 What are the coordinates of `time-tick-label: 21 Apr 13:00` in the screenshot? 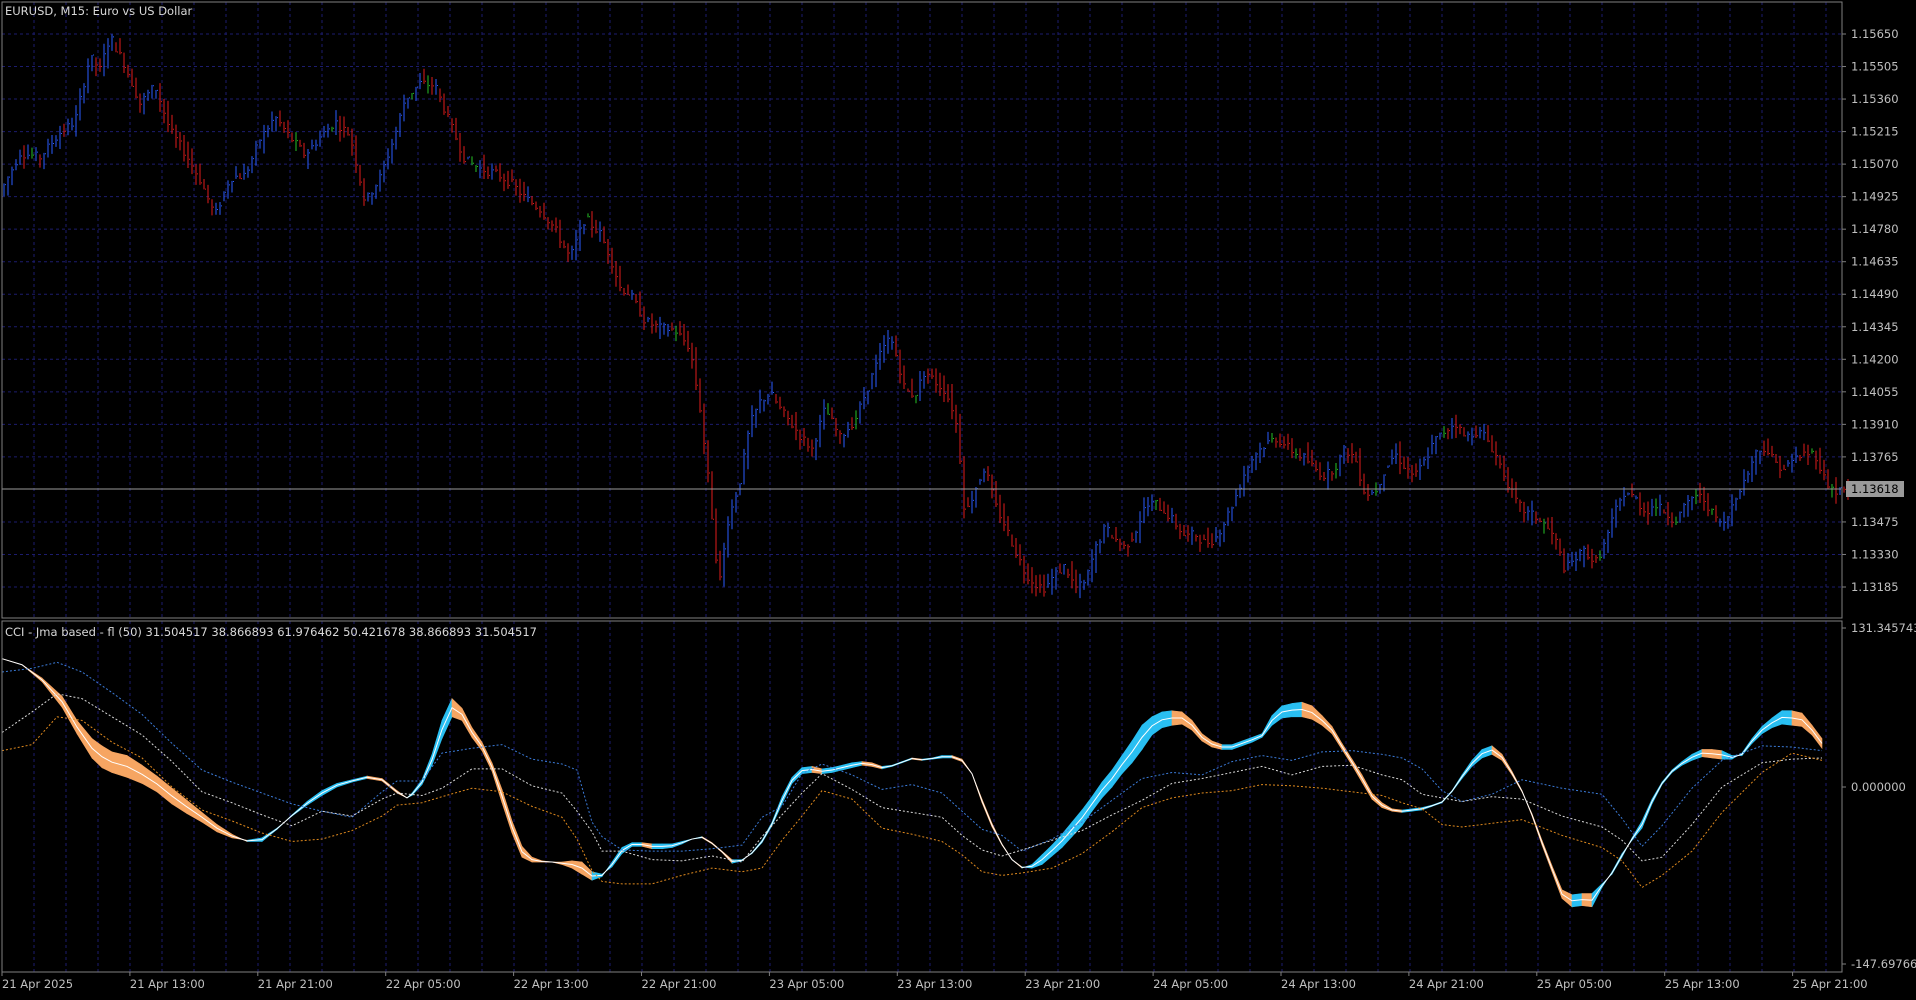 It's located at (167, 984).